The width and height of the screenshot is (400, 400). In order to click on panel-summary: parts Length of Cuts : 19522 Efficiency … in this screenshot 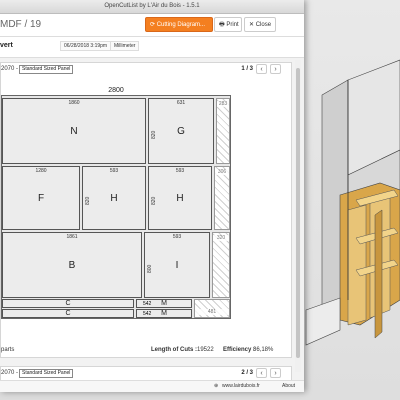, I will do `click(147, 351)`.